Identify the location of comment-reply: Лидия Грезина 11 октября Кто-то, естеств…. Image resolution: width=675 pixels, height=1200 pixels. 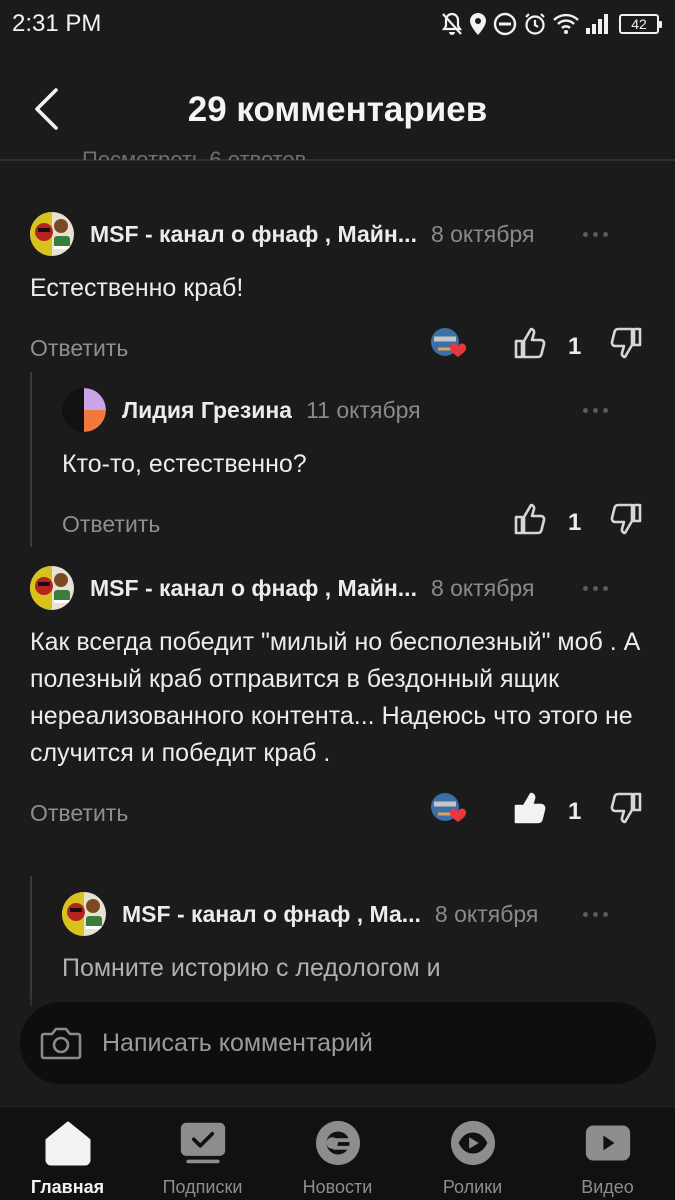
(337, 469).